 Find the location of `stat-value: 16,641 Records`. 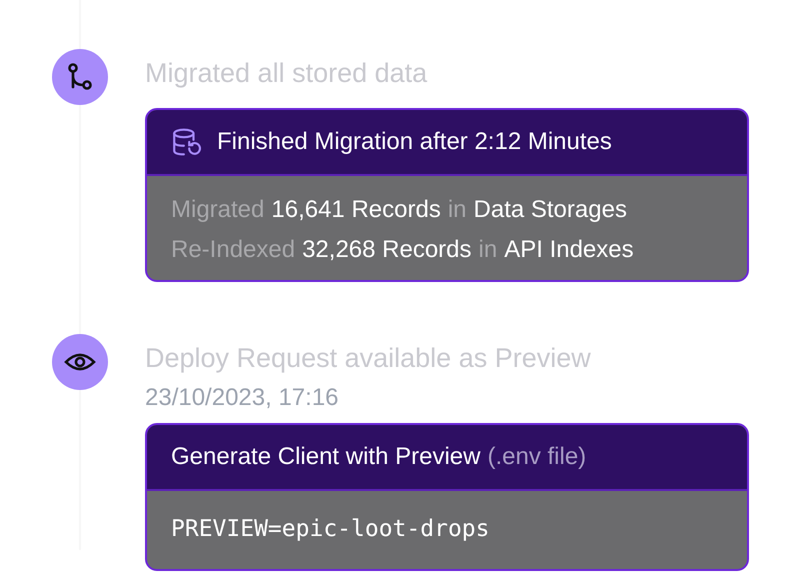

stat-value: 16,641 Records is located at coordinates (356, 210).